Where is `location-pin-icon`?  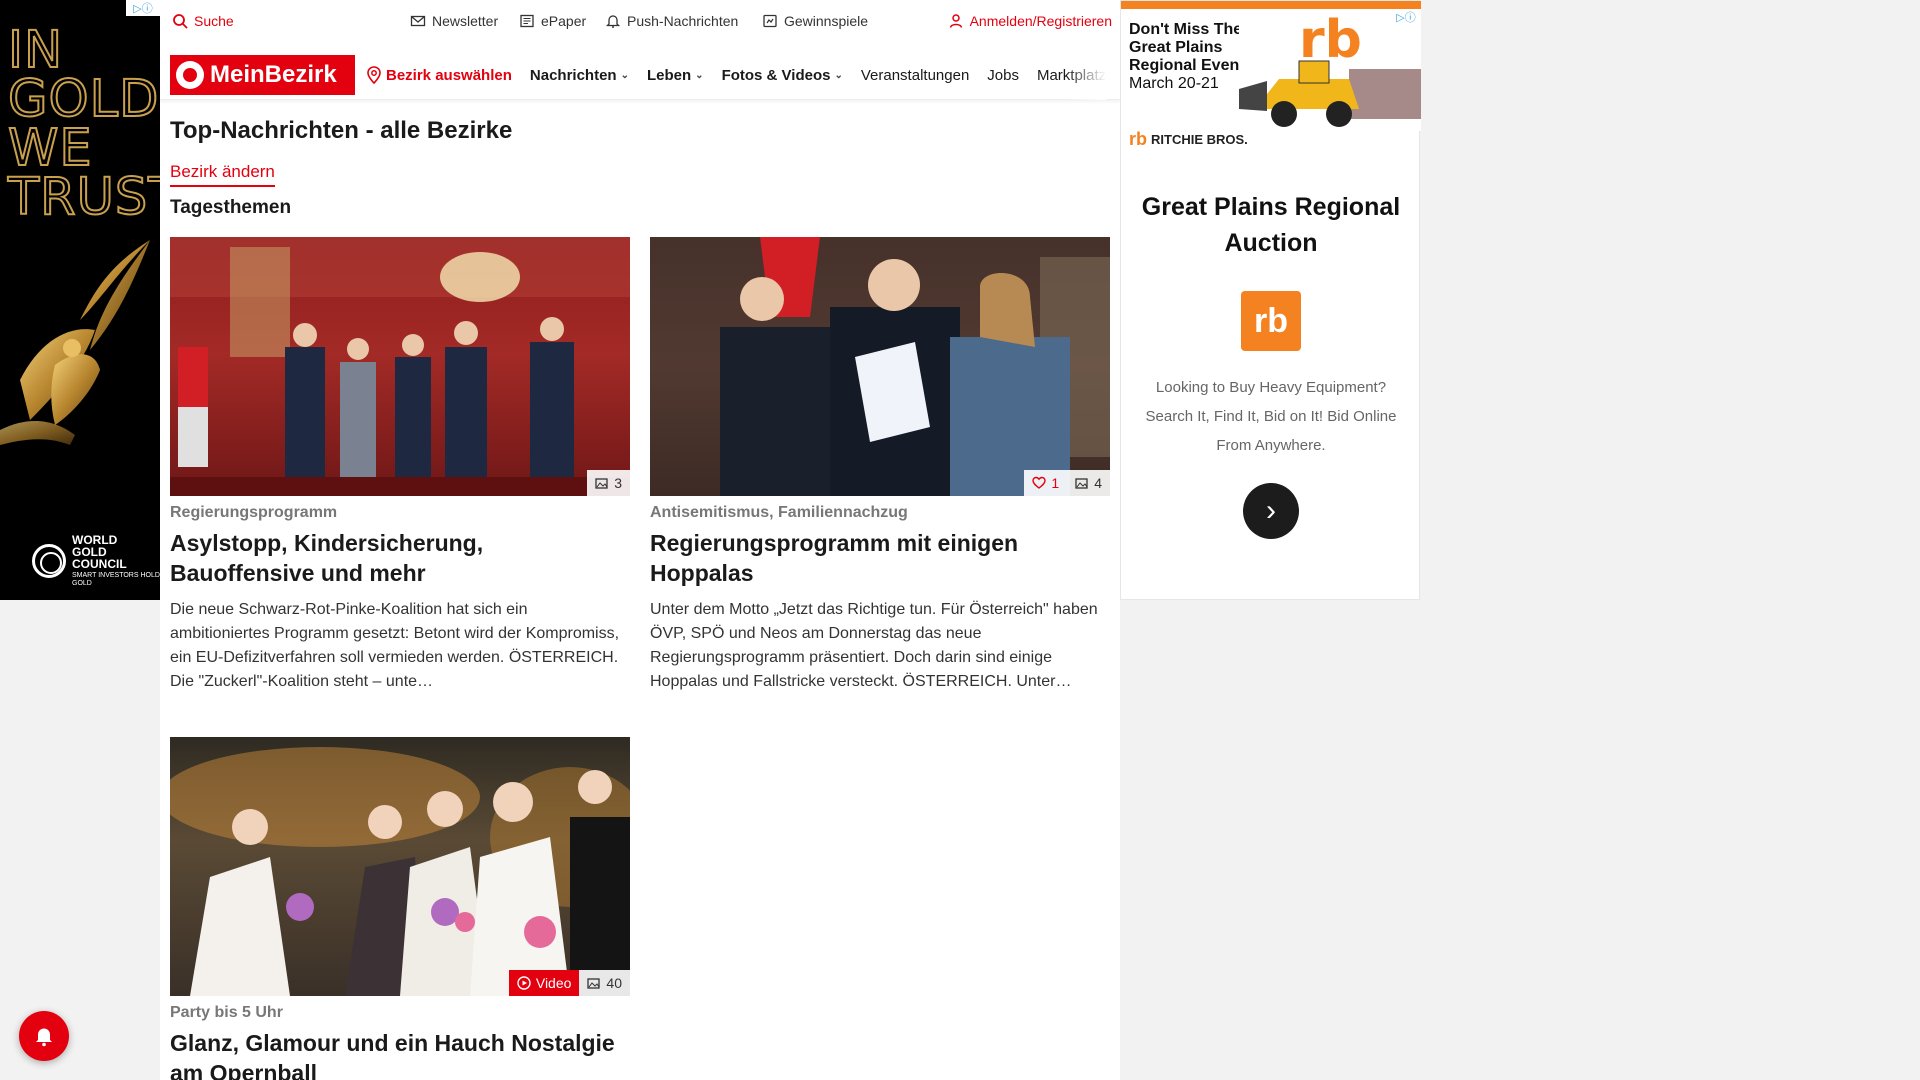 location-pin-icon is located at coordinates (374, 75).